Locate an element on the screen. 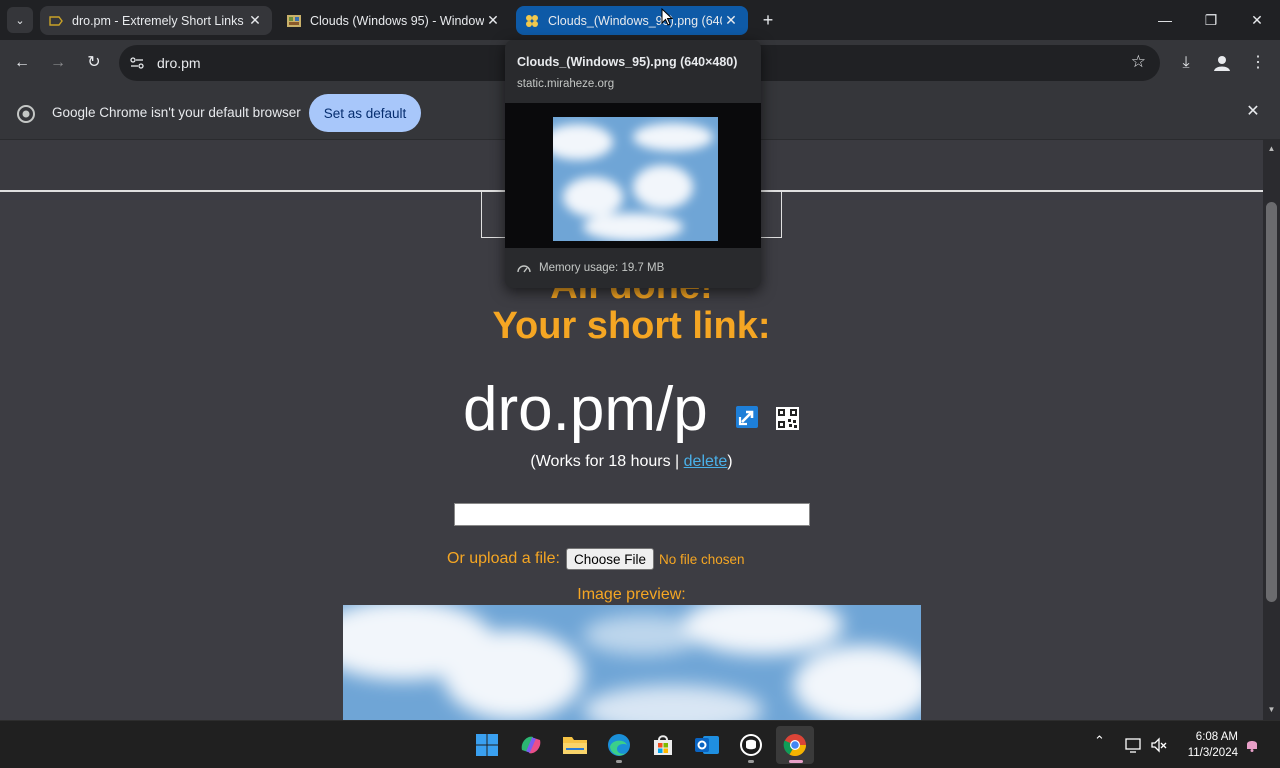 The image size is (1280, 768). download-icon: ⤓ is located at coordinates (1186, 63).